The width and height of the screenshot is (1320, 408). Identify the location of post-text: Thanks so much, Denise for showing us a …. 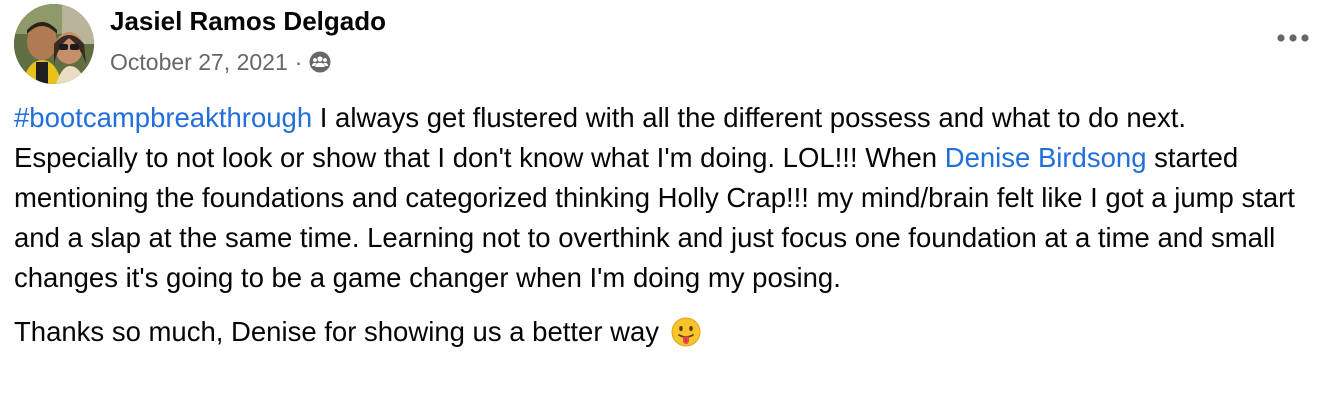
(340, 331).